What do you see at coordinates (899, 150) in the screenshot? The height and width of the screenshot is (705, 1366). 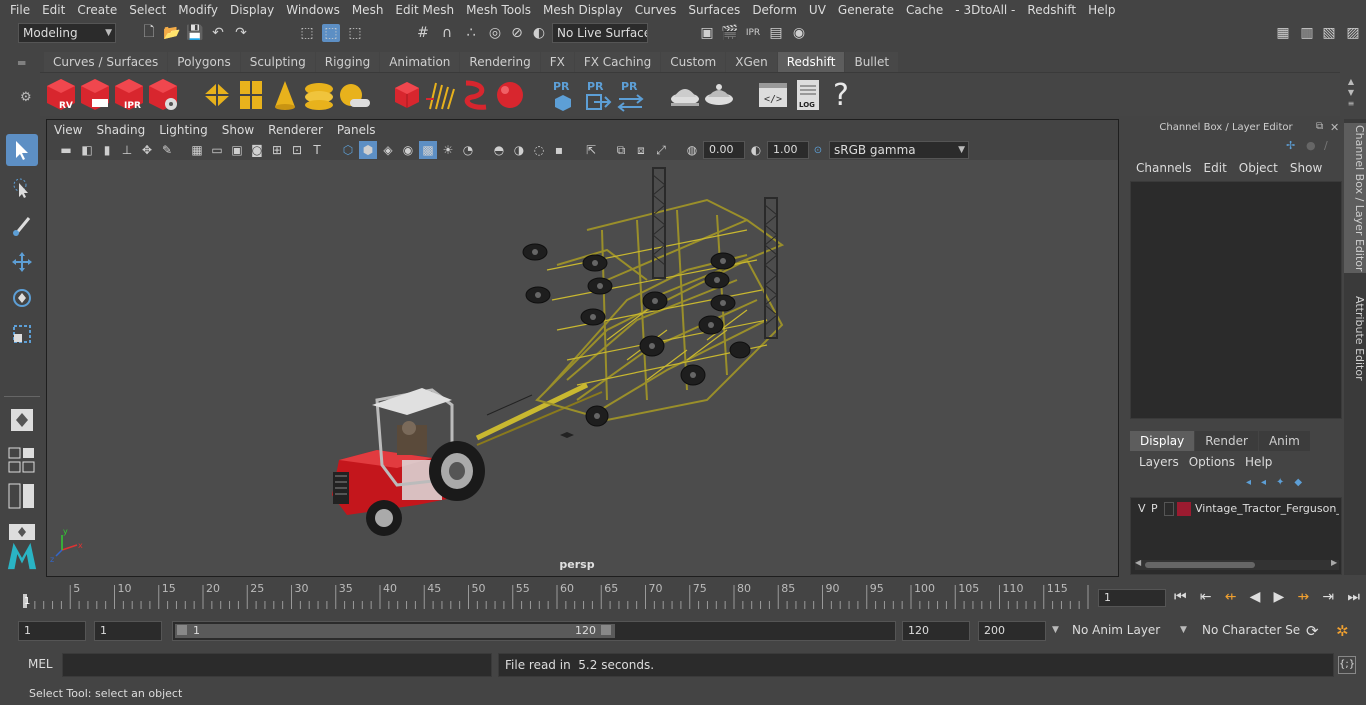 I see `color-space-selector: sRGB gamma ▼` at bounding box center [899, 150].